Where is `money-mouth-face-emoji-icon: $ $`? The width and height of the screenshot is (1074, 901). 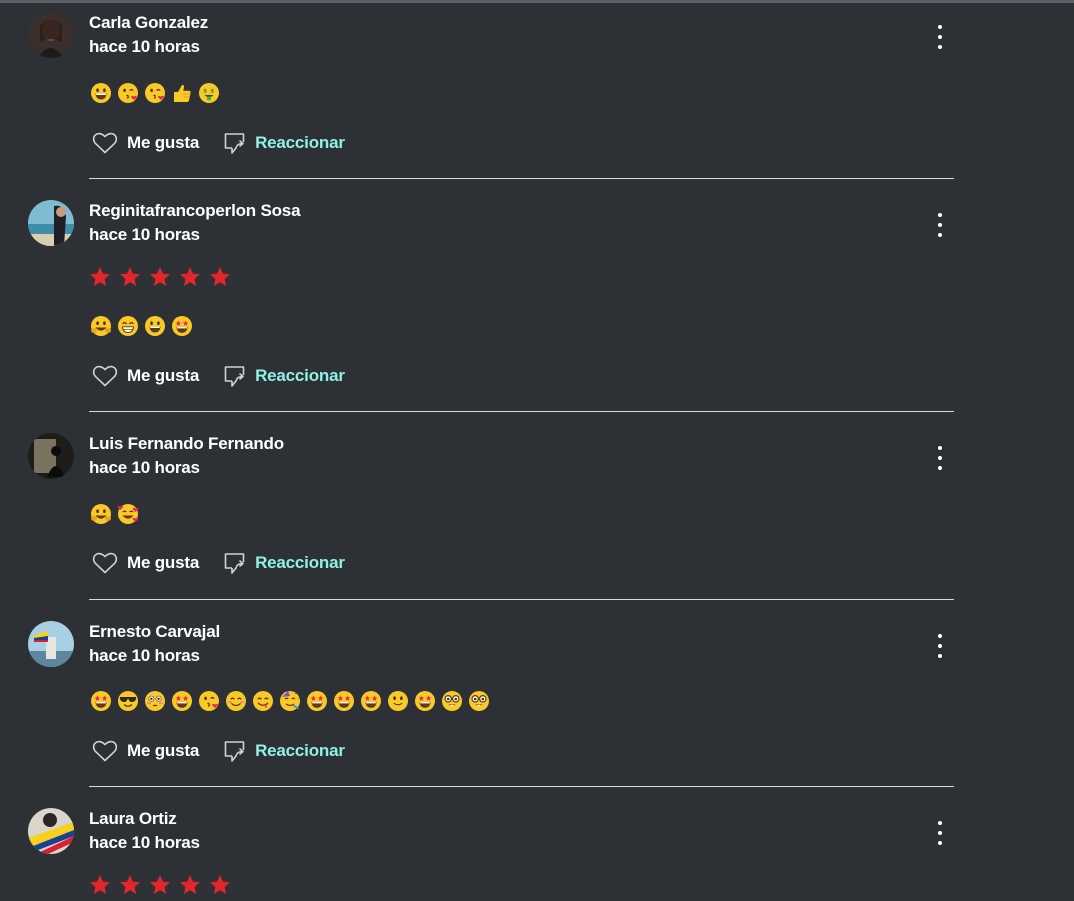
money-mouth-face-emoji-icon: $ $ is located at coordinates (209, 93).